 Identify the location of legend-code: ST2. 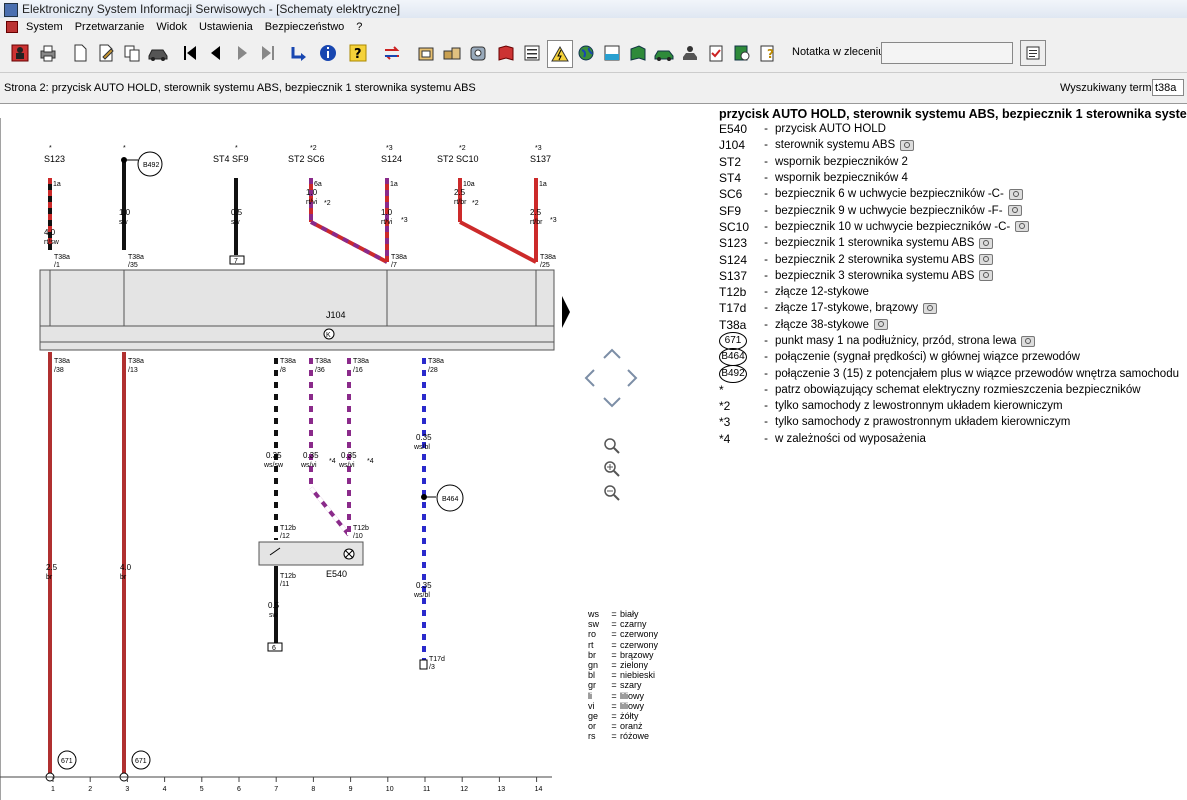
(730, 161).